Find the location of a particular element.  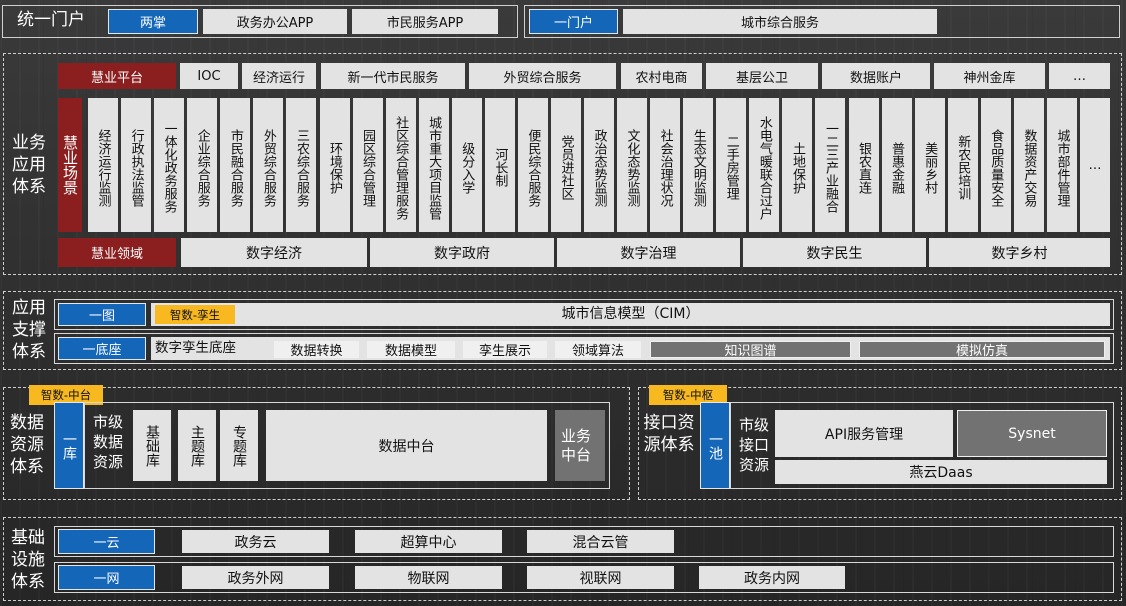

scene-item: 社区综合管理服务 is located at coordinates (400, 165).